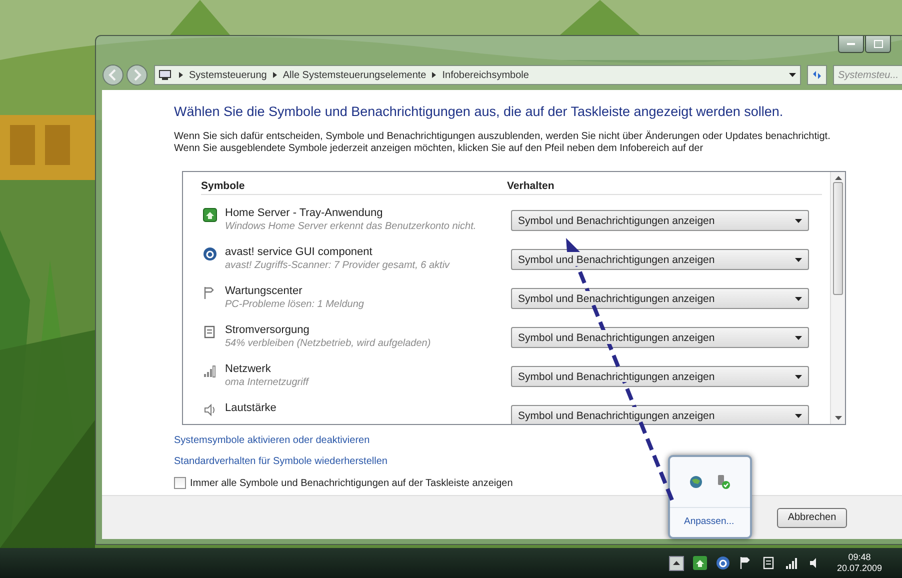 The width and height of the screenshot is (902, 578). I want to click on globe-icon, so click(696, 482).